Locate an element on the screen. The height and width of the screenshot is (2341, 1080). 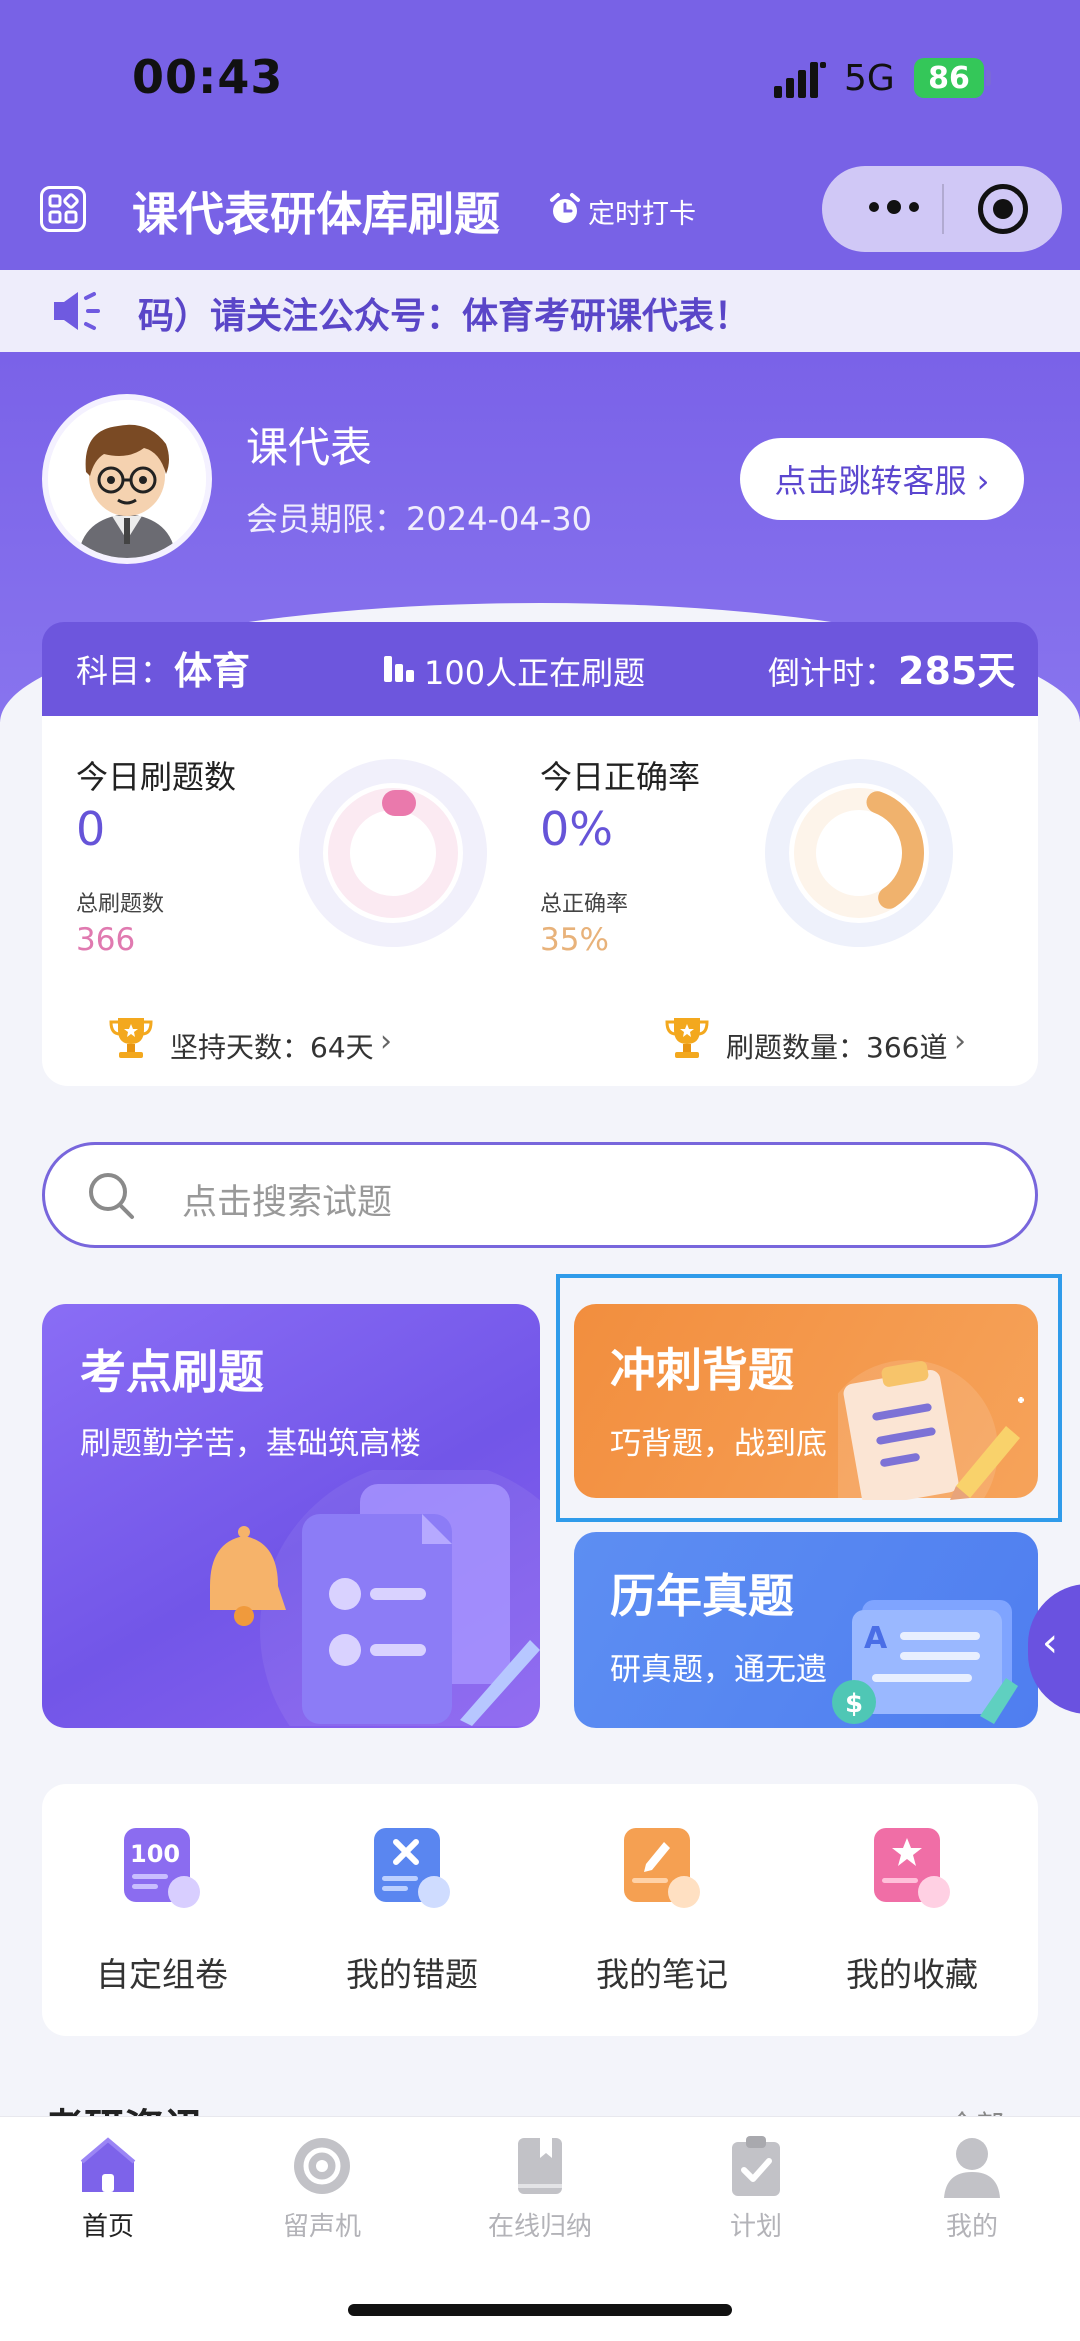
clipboard-check-icon is located at coordinates (756, 2166).